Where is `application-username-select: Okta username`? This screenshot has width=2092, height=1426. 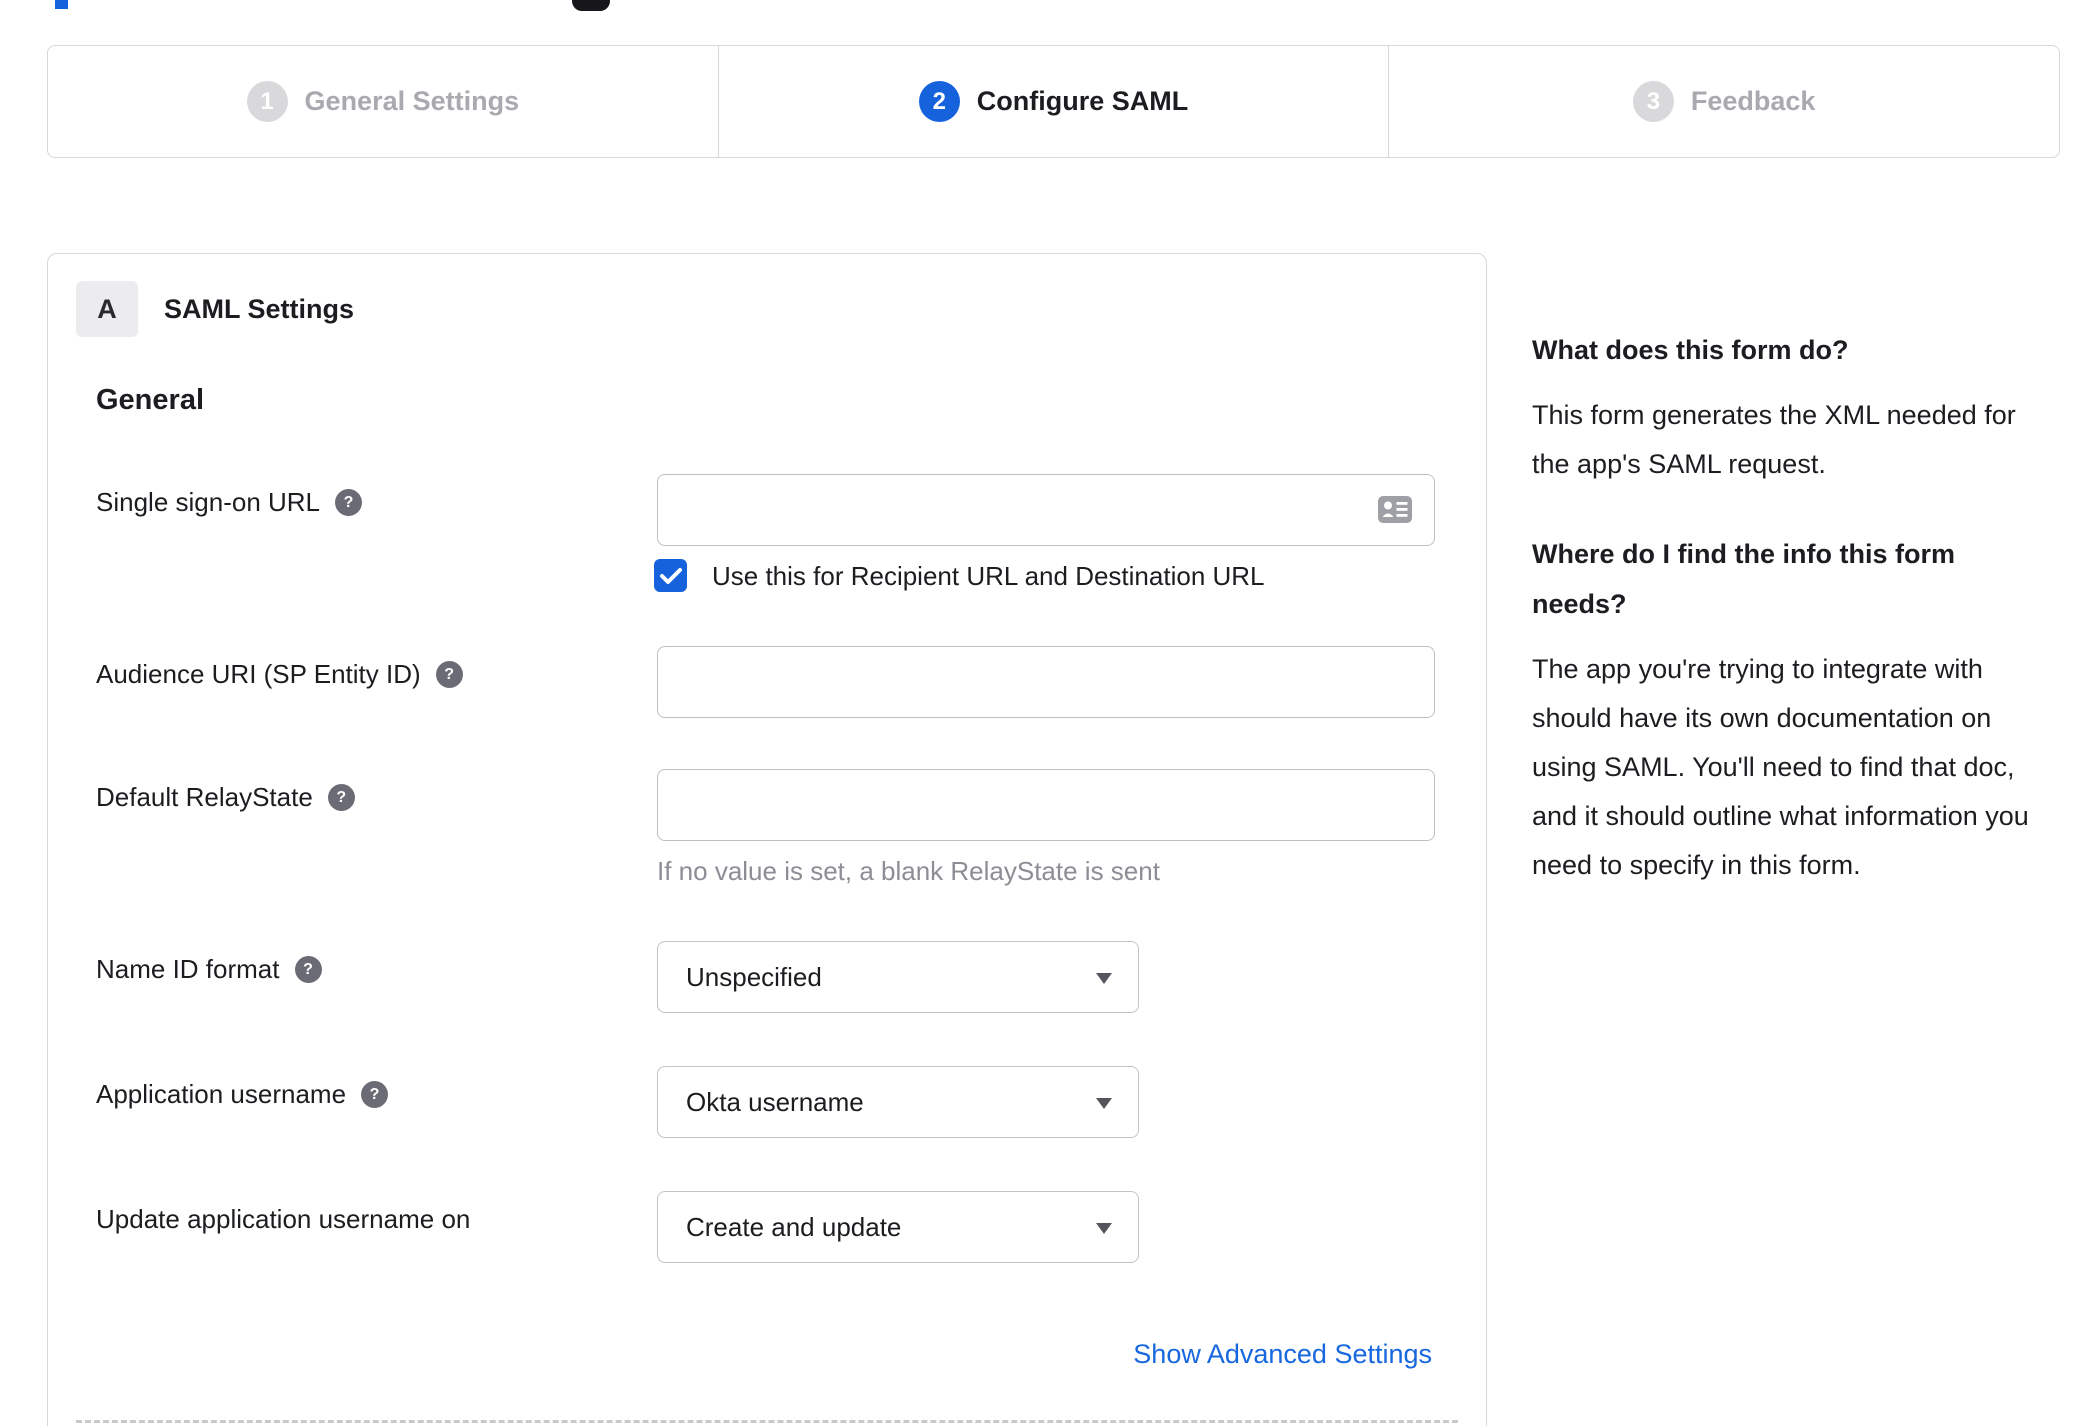 application-username-select: Okta username is located at coordinates (898, 1102).